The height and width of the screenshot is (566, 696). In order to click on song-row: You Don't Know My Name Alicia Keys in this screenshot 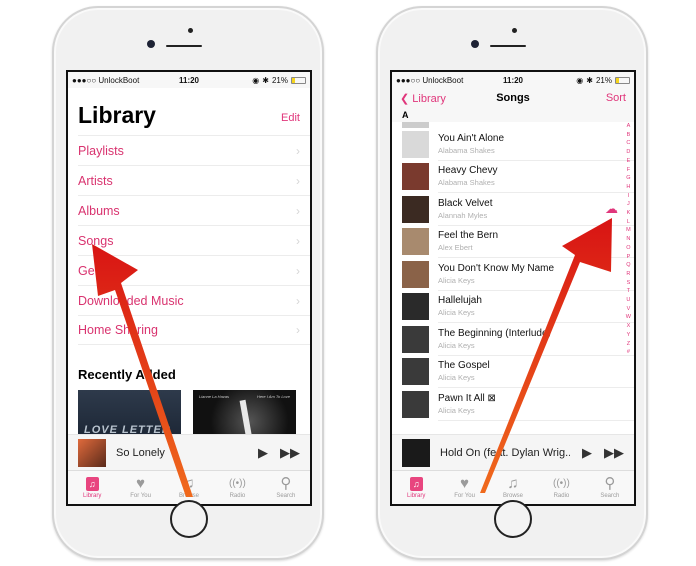, I will do `click(513, 274)`.